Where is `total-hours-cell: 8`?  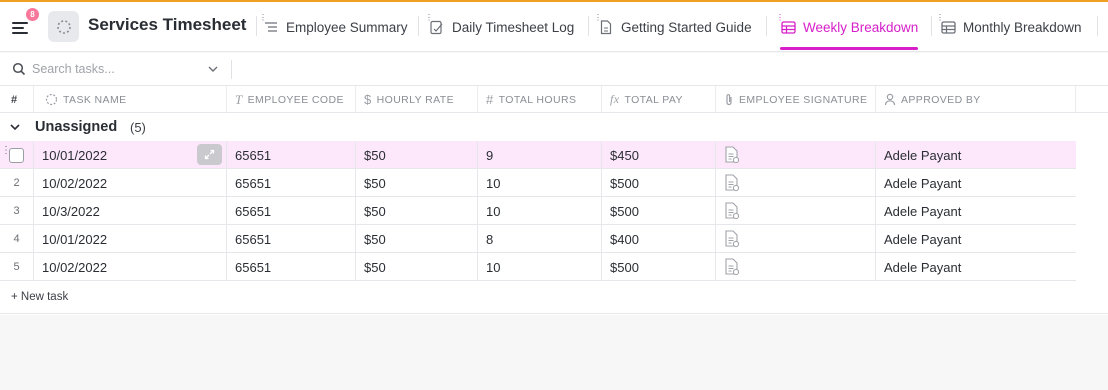 total-hours-cell: 8 is located at coordinates (540, 239).